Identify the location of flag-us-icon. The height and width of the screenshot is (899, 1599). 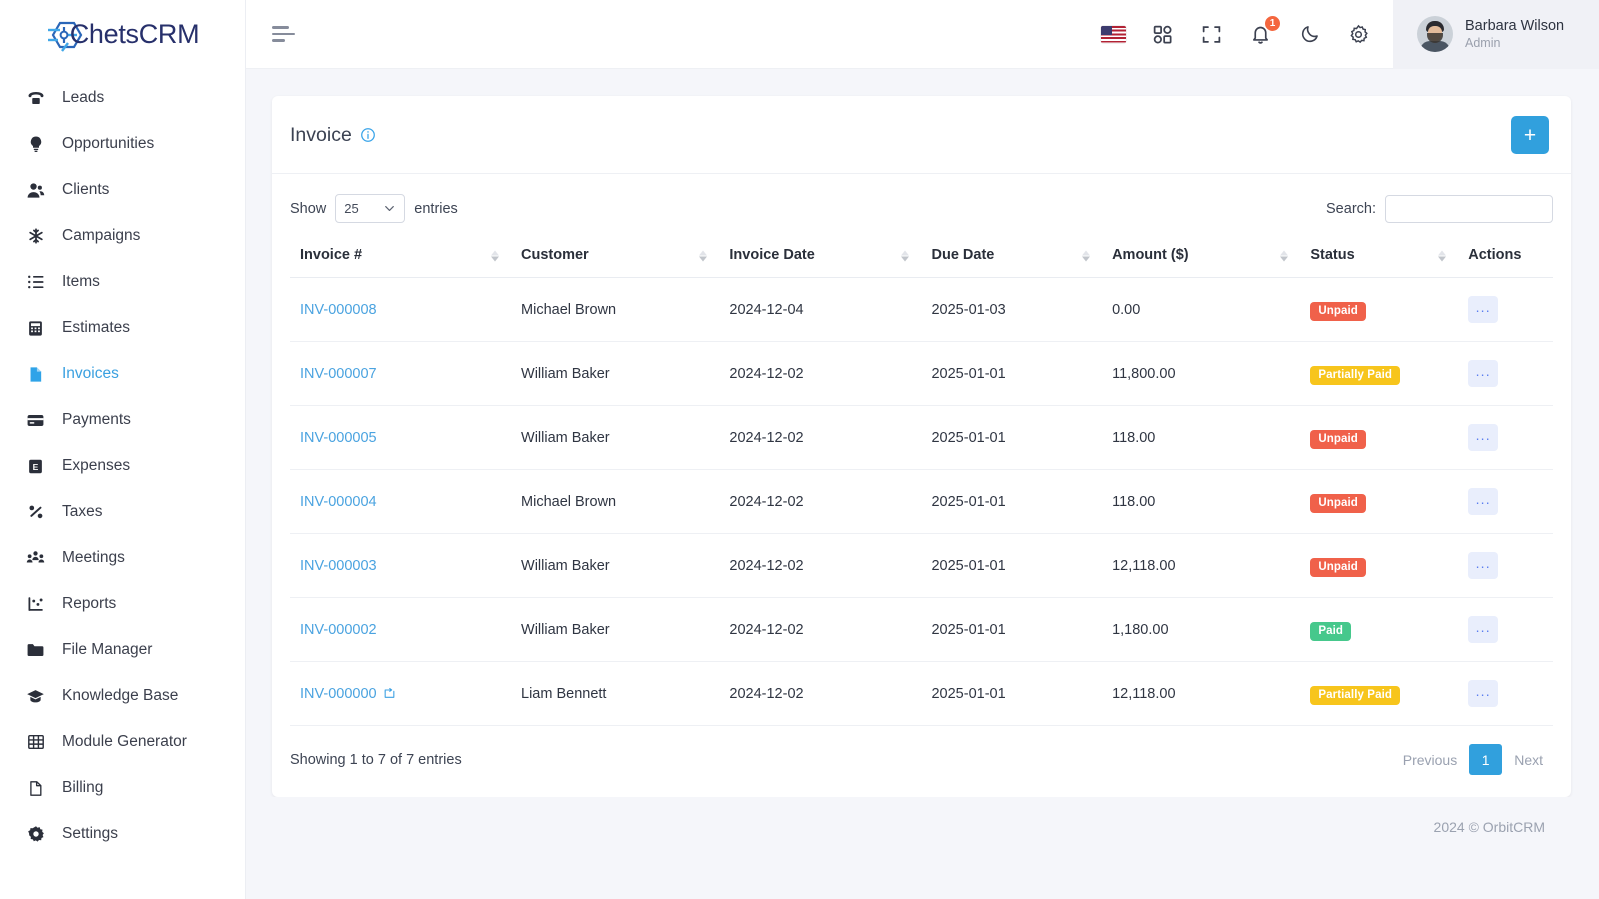
(1113, 34).